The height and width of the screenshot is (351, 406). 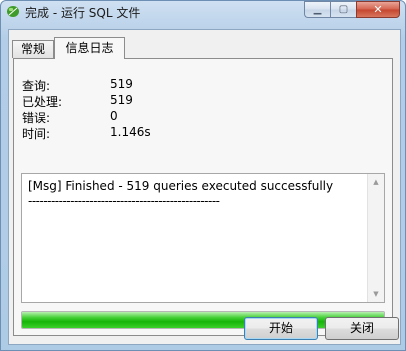 What do you see at coordinates (375, 238) in the screenshot?
I see `log-scrollbar: ▲ ▼` at bounding box center [375, 238].